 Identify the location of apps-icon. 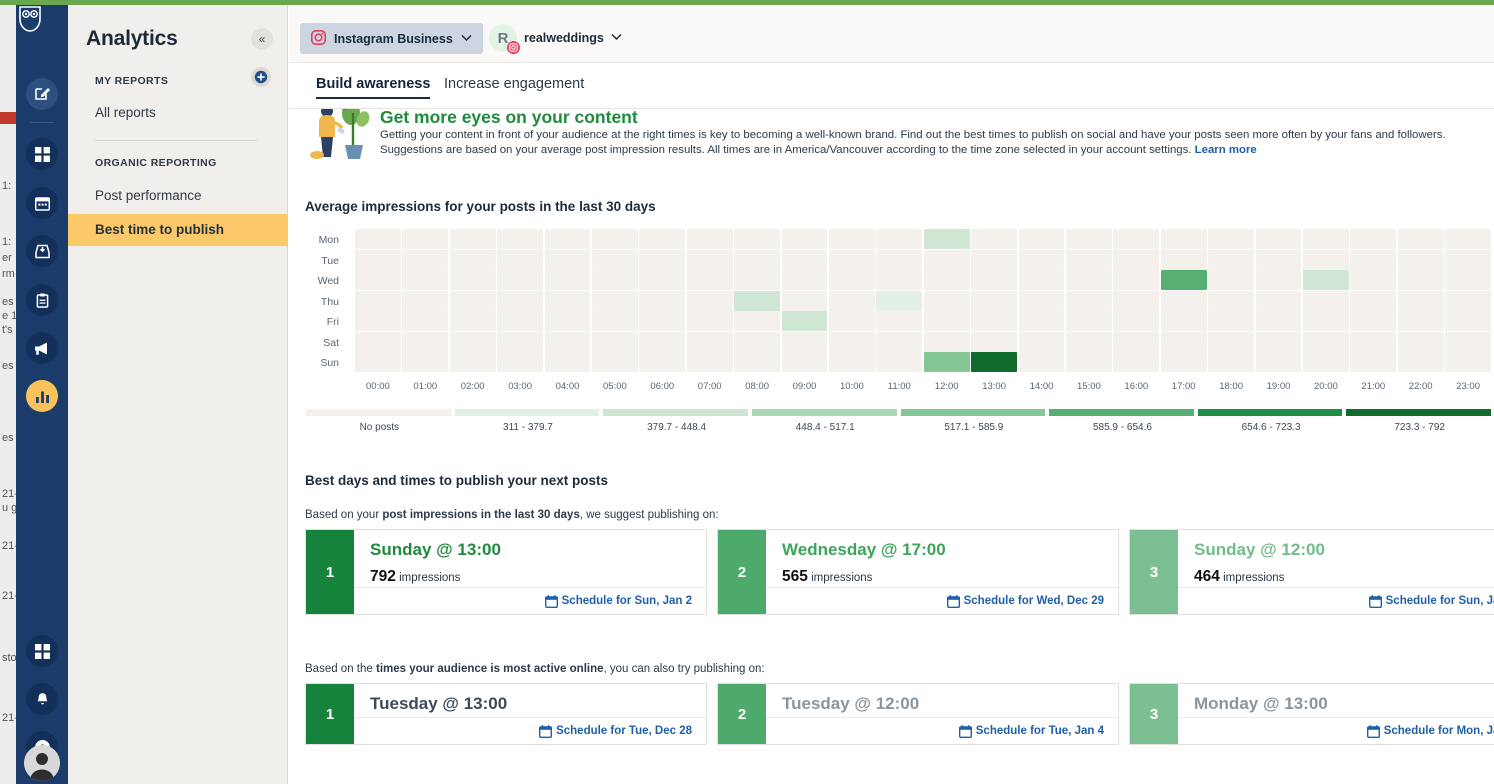
(42, 651).